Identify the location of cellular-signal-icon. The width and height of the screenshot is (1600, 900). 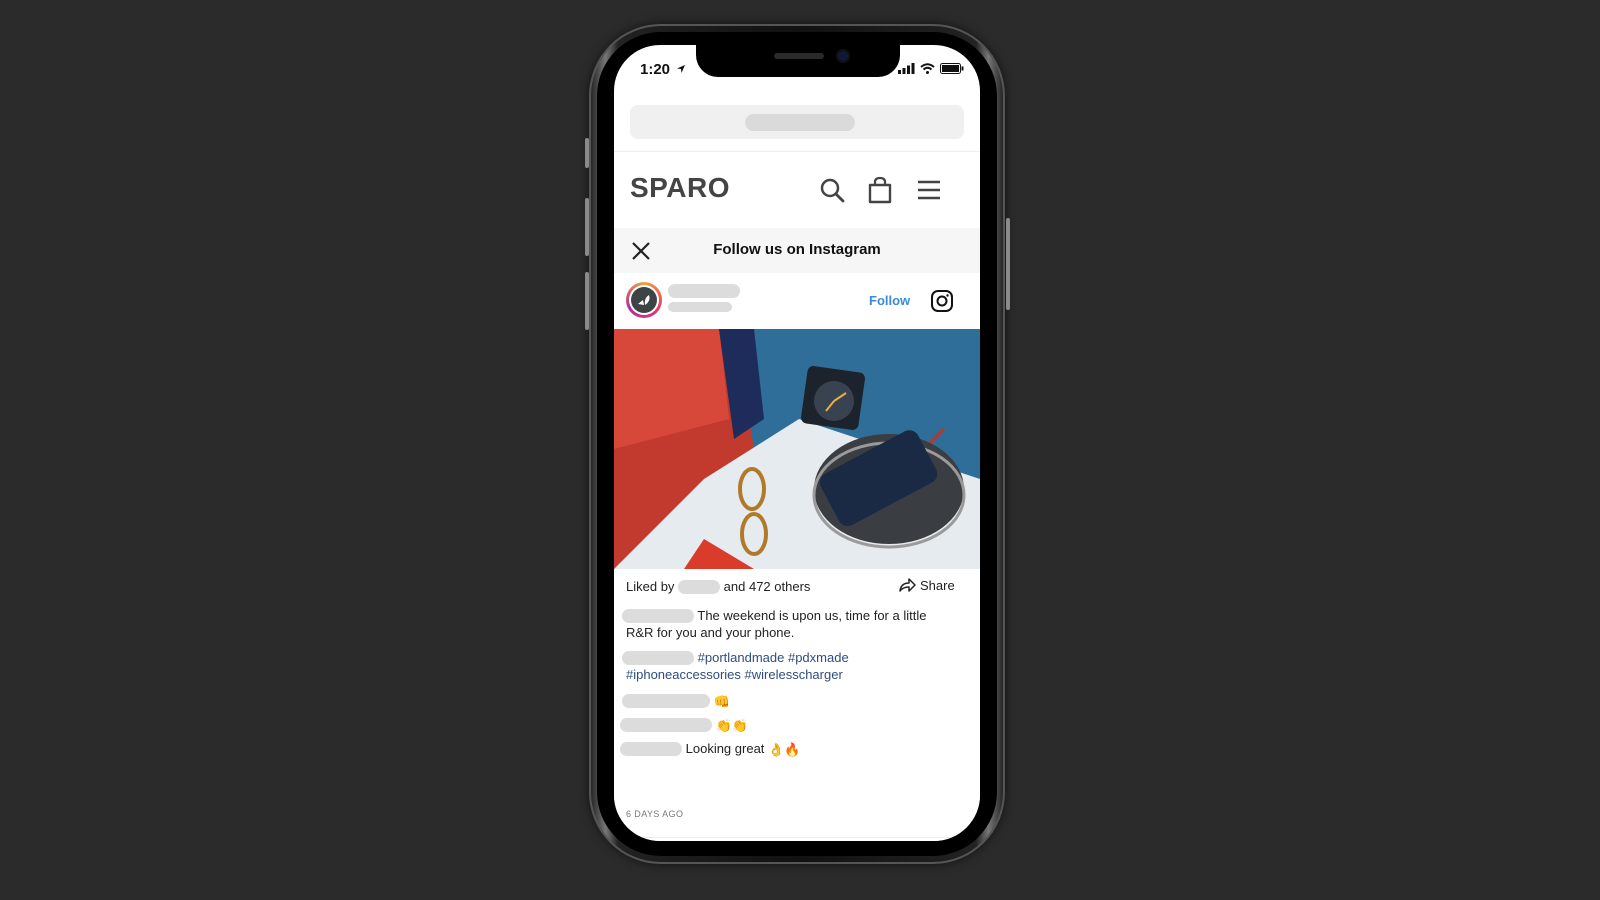
(906, 68).